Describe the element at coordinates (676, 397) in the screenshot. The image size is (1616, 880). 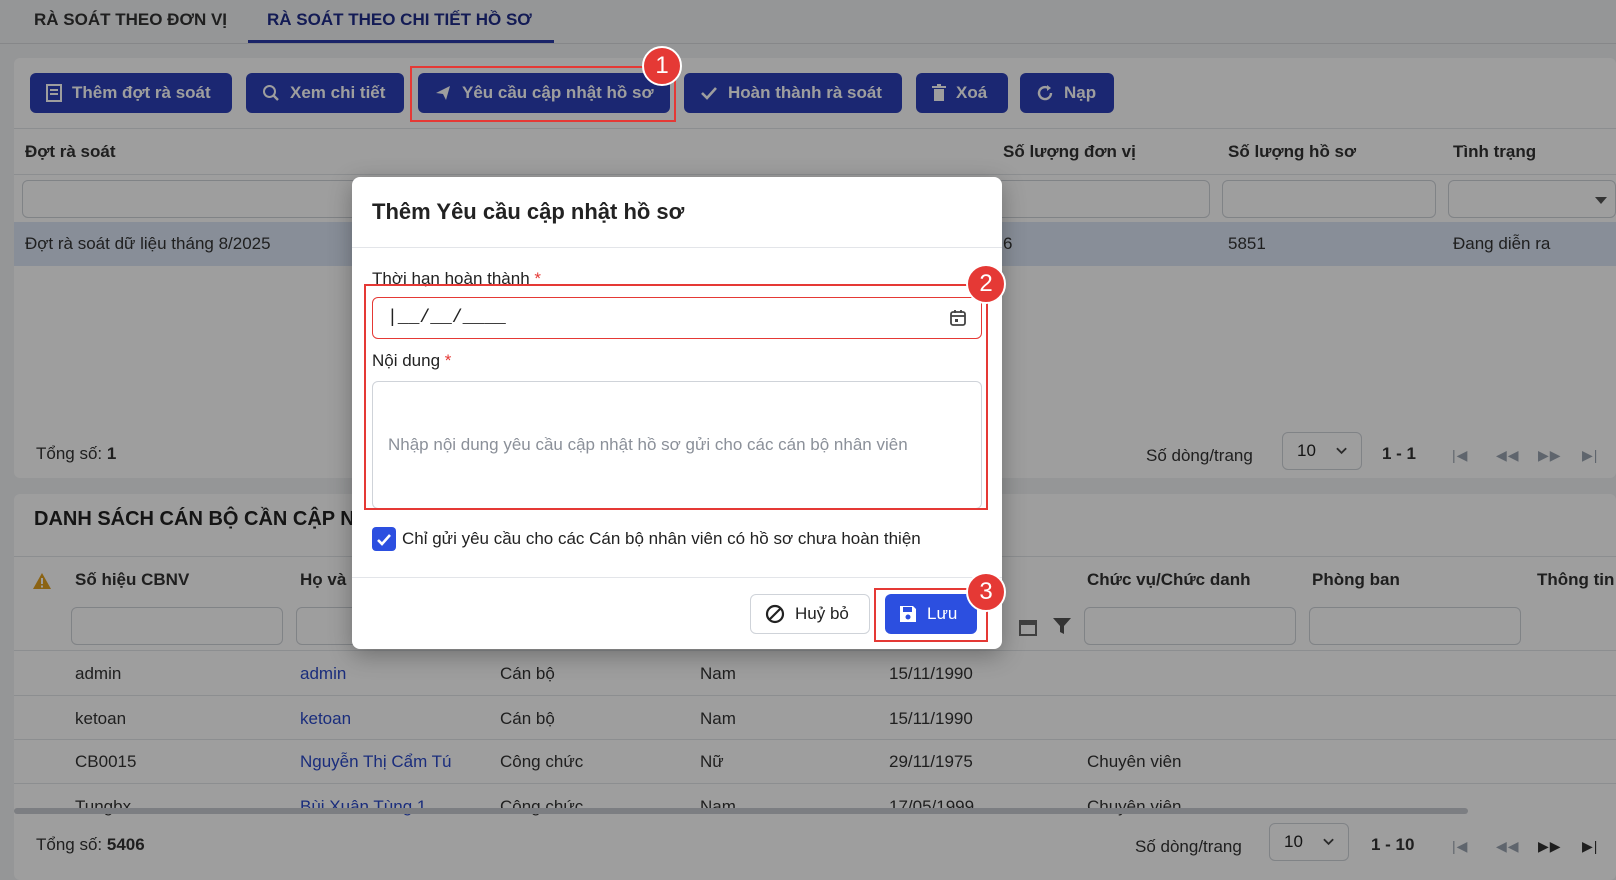
I see `highlight-form-fields` at that location.